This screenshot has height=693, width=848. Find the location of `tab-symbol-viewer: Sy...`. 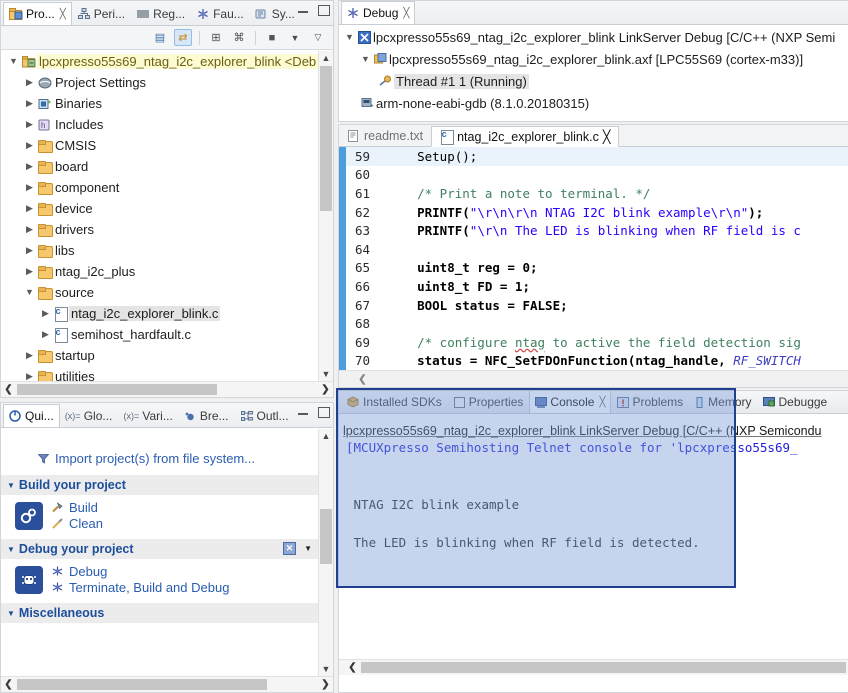

tab-symbol-viewer: Sy... is located at coordinates (275, 13).